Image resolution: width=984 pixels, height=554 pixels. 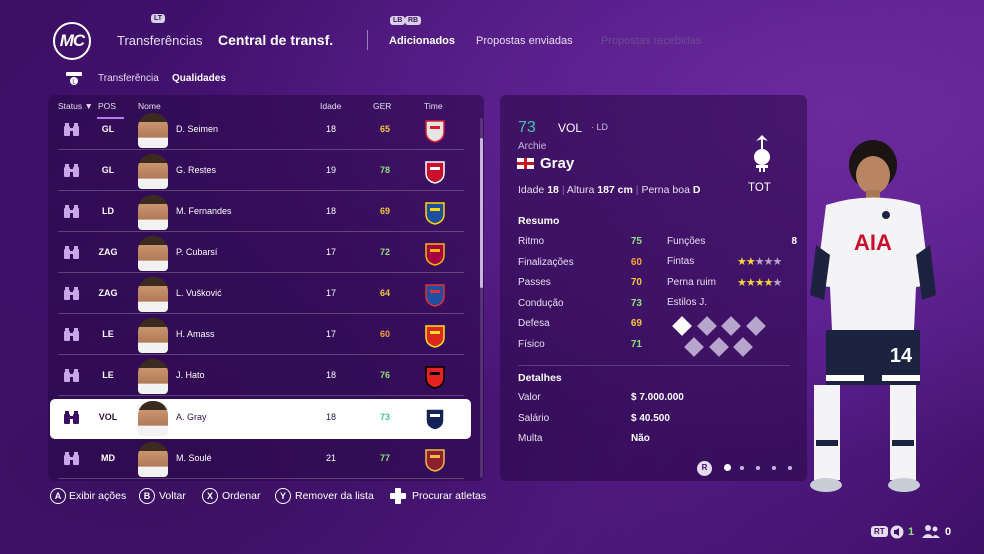 What do you see at coordinates (384, 211) in the screenshot?
I see `row-overall: 69` at bounding box center [384, 211].